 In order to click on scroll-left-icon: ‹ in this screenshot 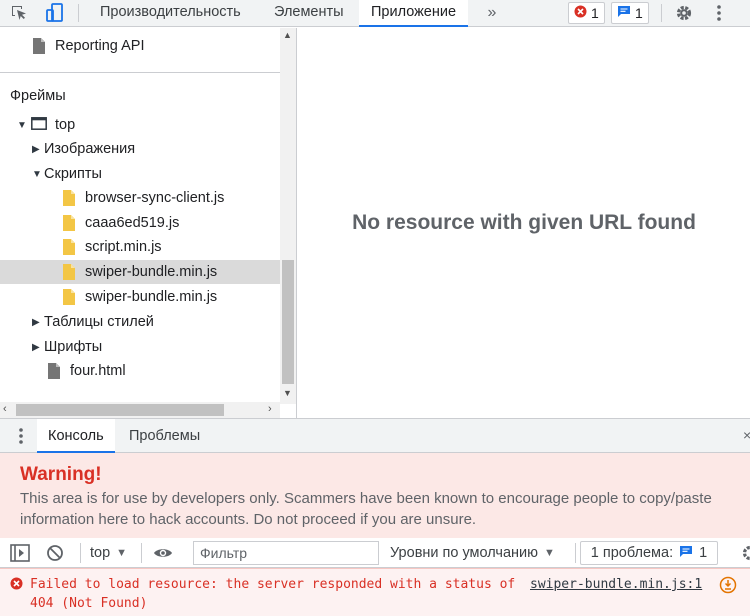, I will do `click(5, 409)`.